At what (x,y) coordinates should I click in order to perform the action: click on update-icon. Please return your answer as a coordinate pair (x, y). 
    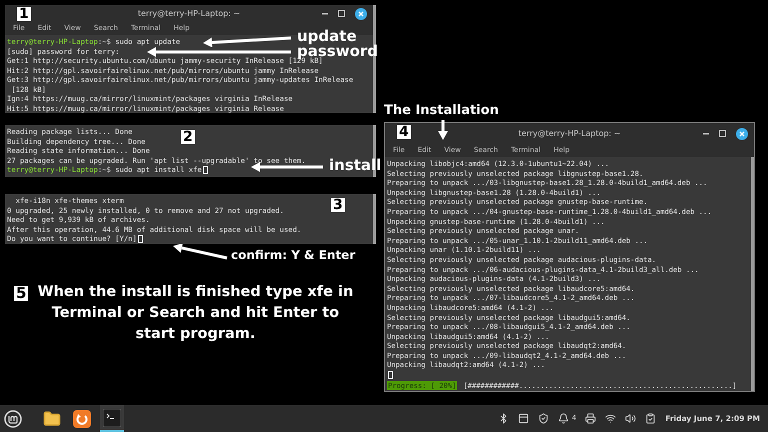
    Looking at the image, I should click on (82, 419).